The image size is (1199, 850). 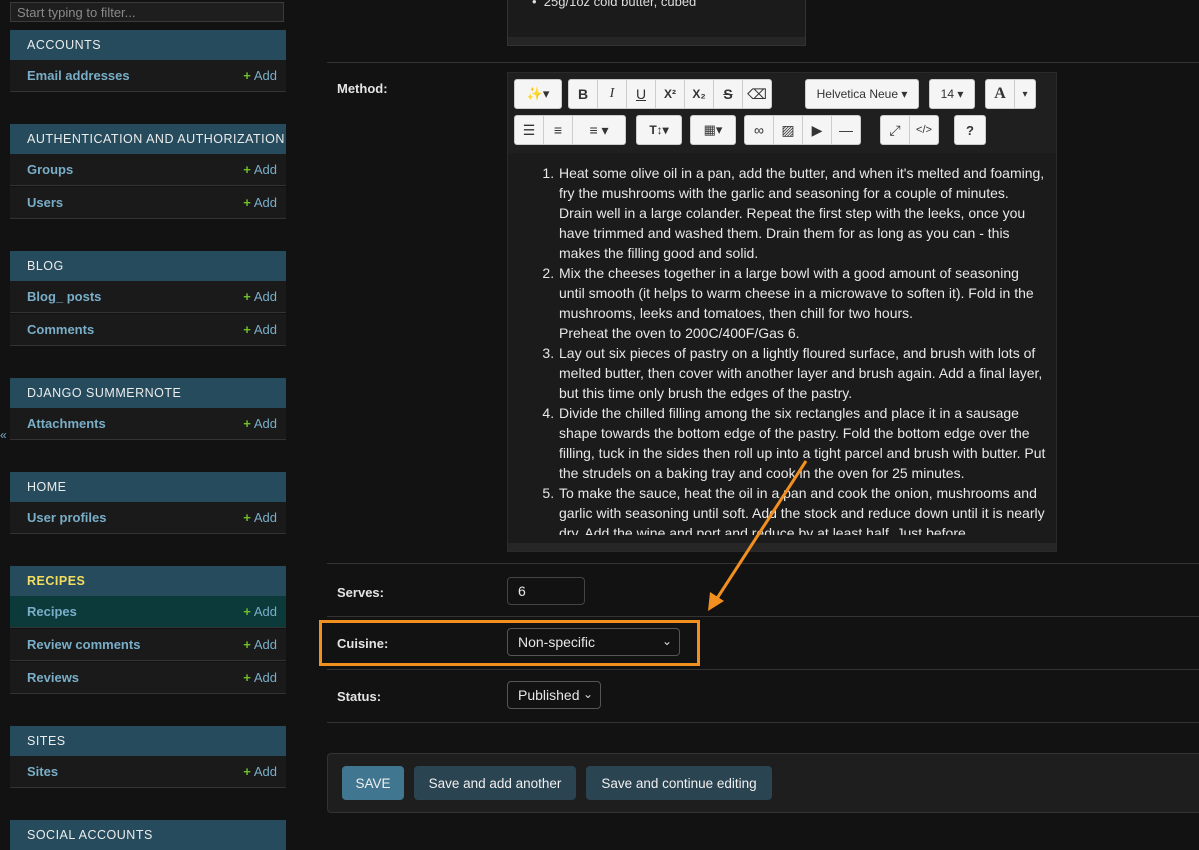 What do you see at coordinates (3, 435) in the screenshot?
I see `collapse-sidebar-icon: «` at bounding box center [3, 435].